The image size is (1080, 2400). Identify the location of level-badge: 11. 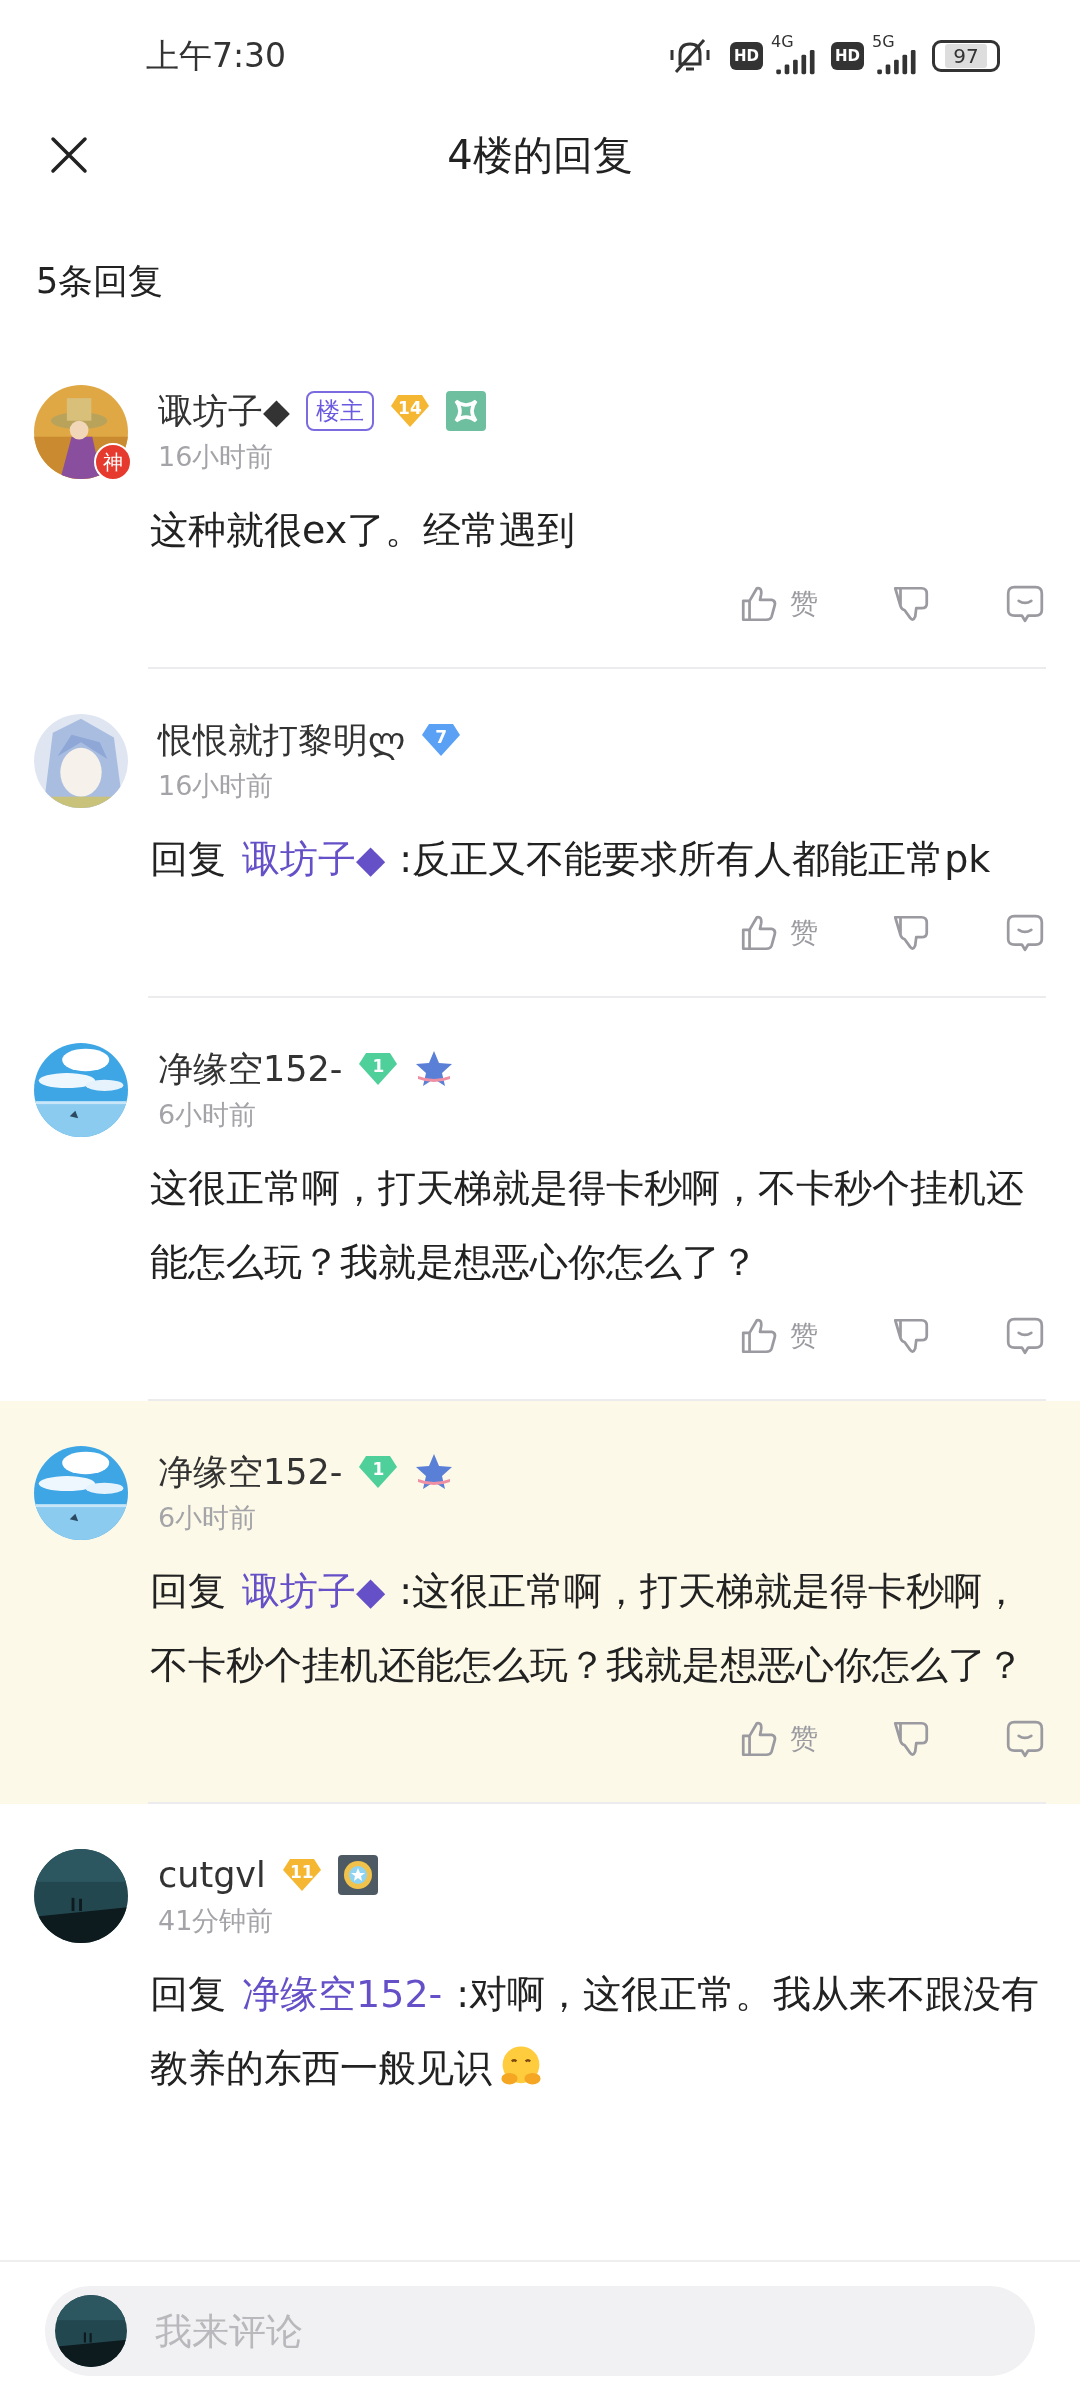
(301, 1875).